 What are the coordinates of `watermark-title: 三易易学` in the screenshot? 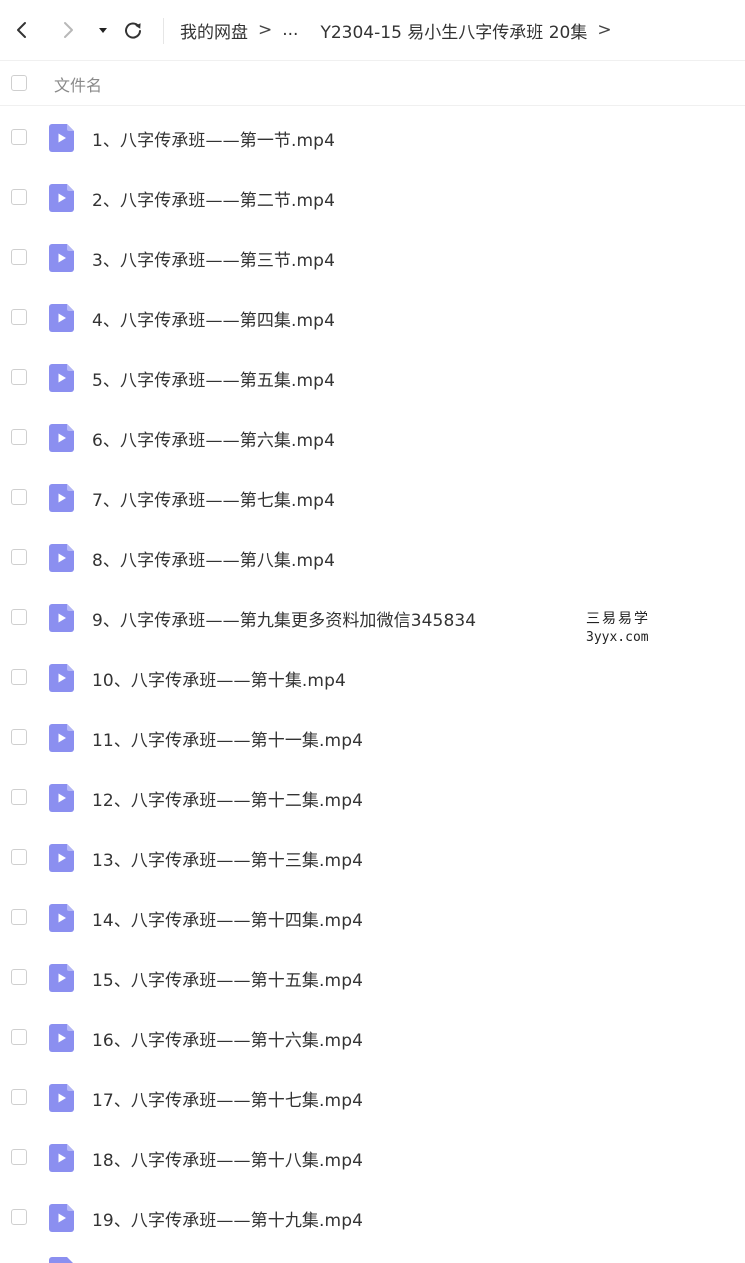 It's located at (618, 619).